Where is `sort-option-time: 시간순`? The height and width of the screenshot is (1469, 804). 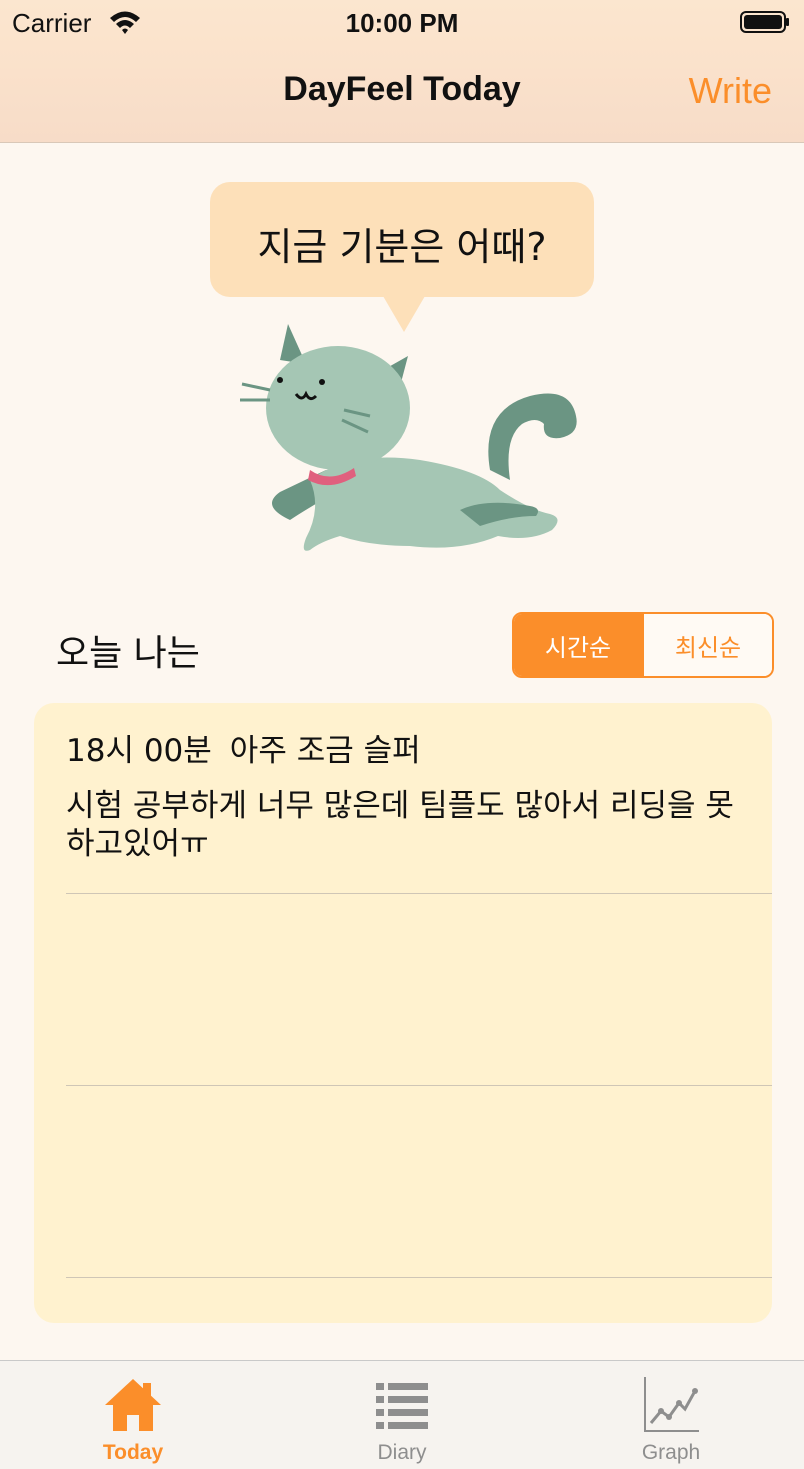
sort-option-time: 시간순 is located at coordinates (578, 645).